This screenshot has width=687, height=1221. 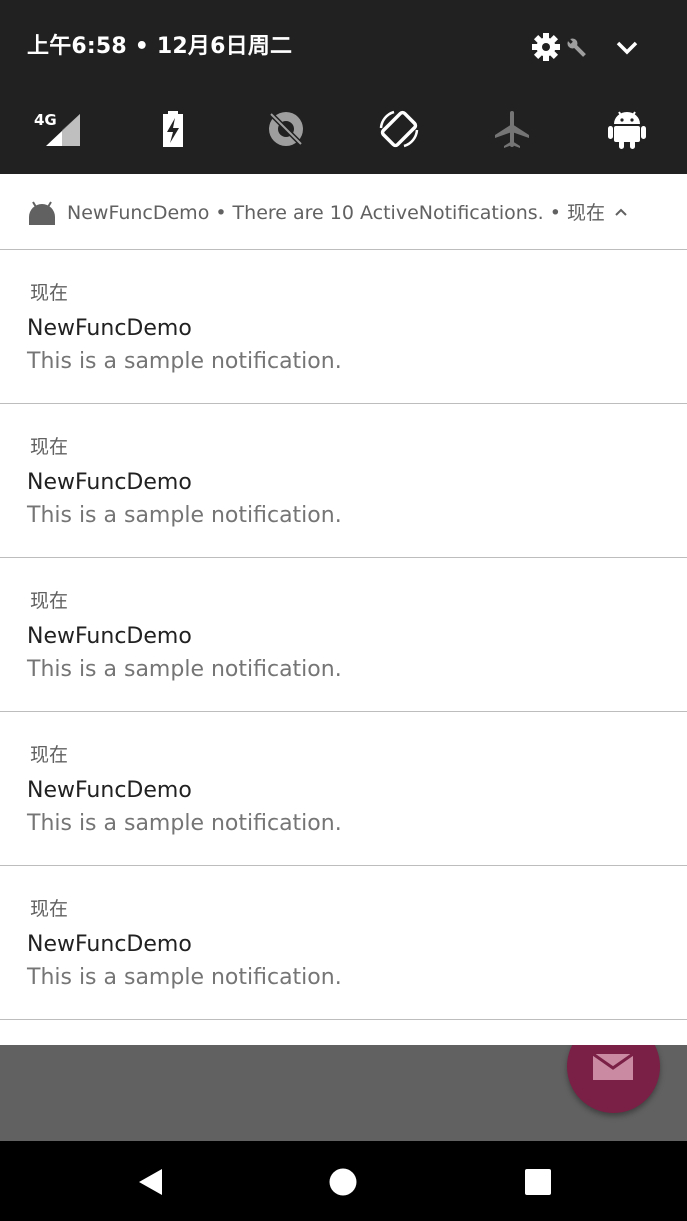 I want to click on airplane-mode-tile, so click(x=512, y=129).